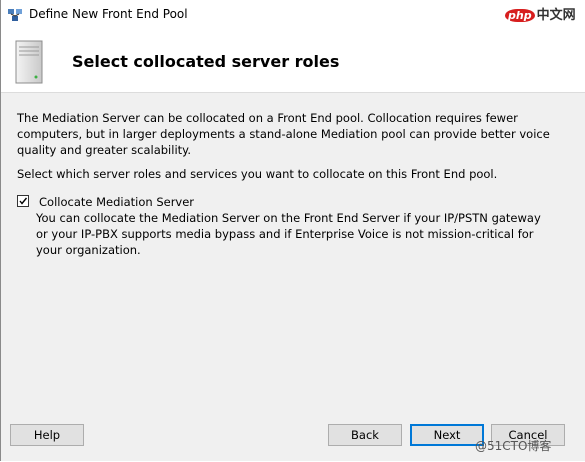 The height and width of the screenshot is (462, 585). Describe the element at coordinates (47, 435) in the screenshot. I see `help-button: Help` at that location.